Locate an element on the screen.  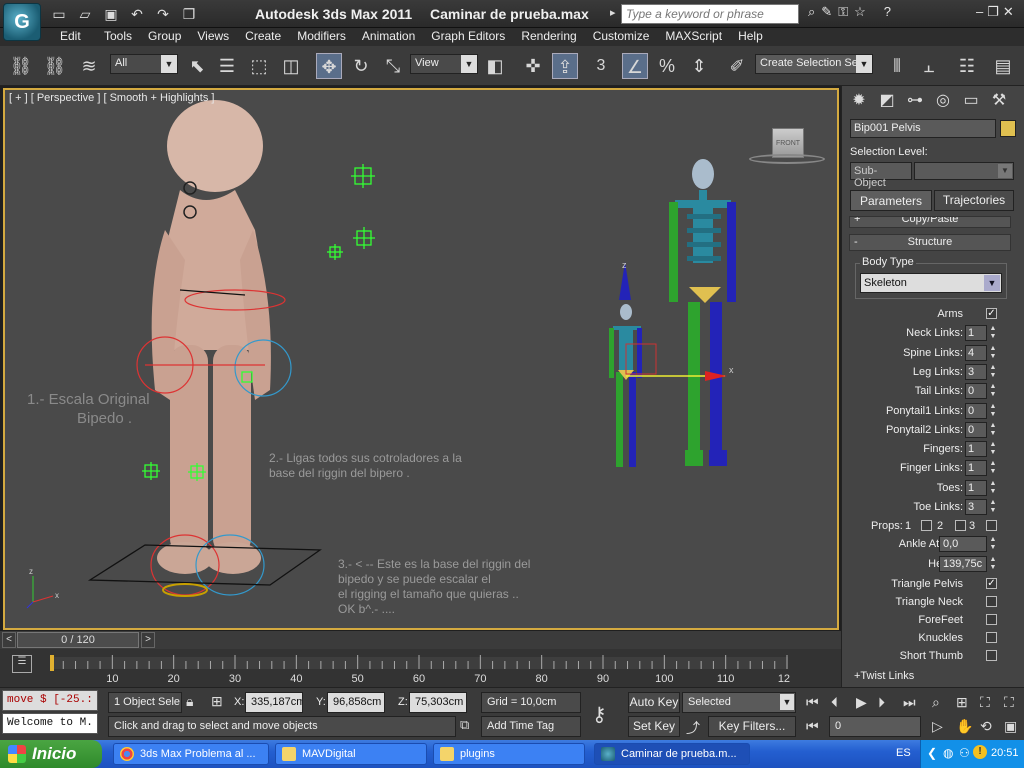
window-crossing-icon: ◫ is located at coordinates (291, 66).